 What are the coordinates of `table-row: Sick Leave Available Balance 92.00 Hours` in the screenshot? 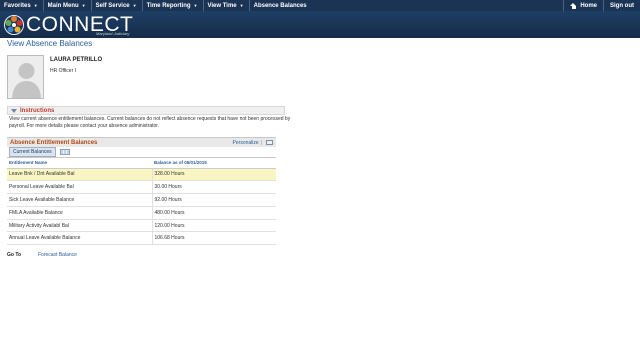 It's located at (141, 200).